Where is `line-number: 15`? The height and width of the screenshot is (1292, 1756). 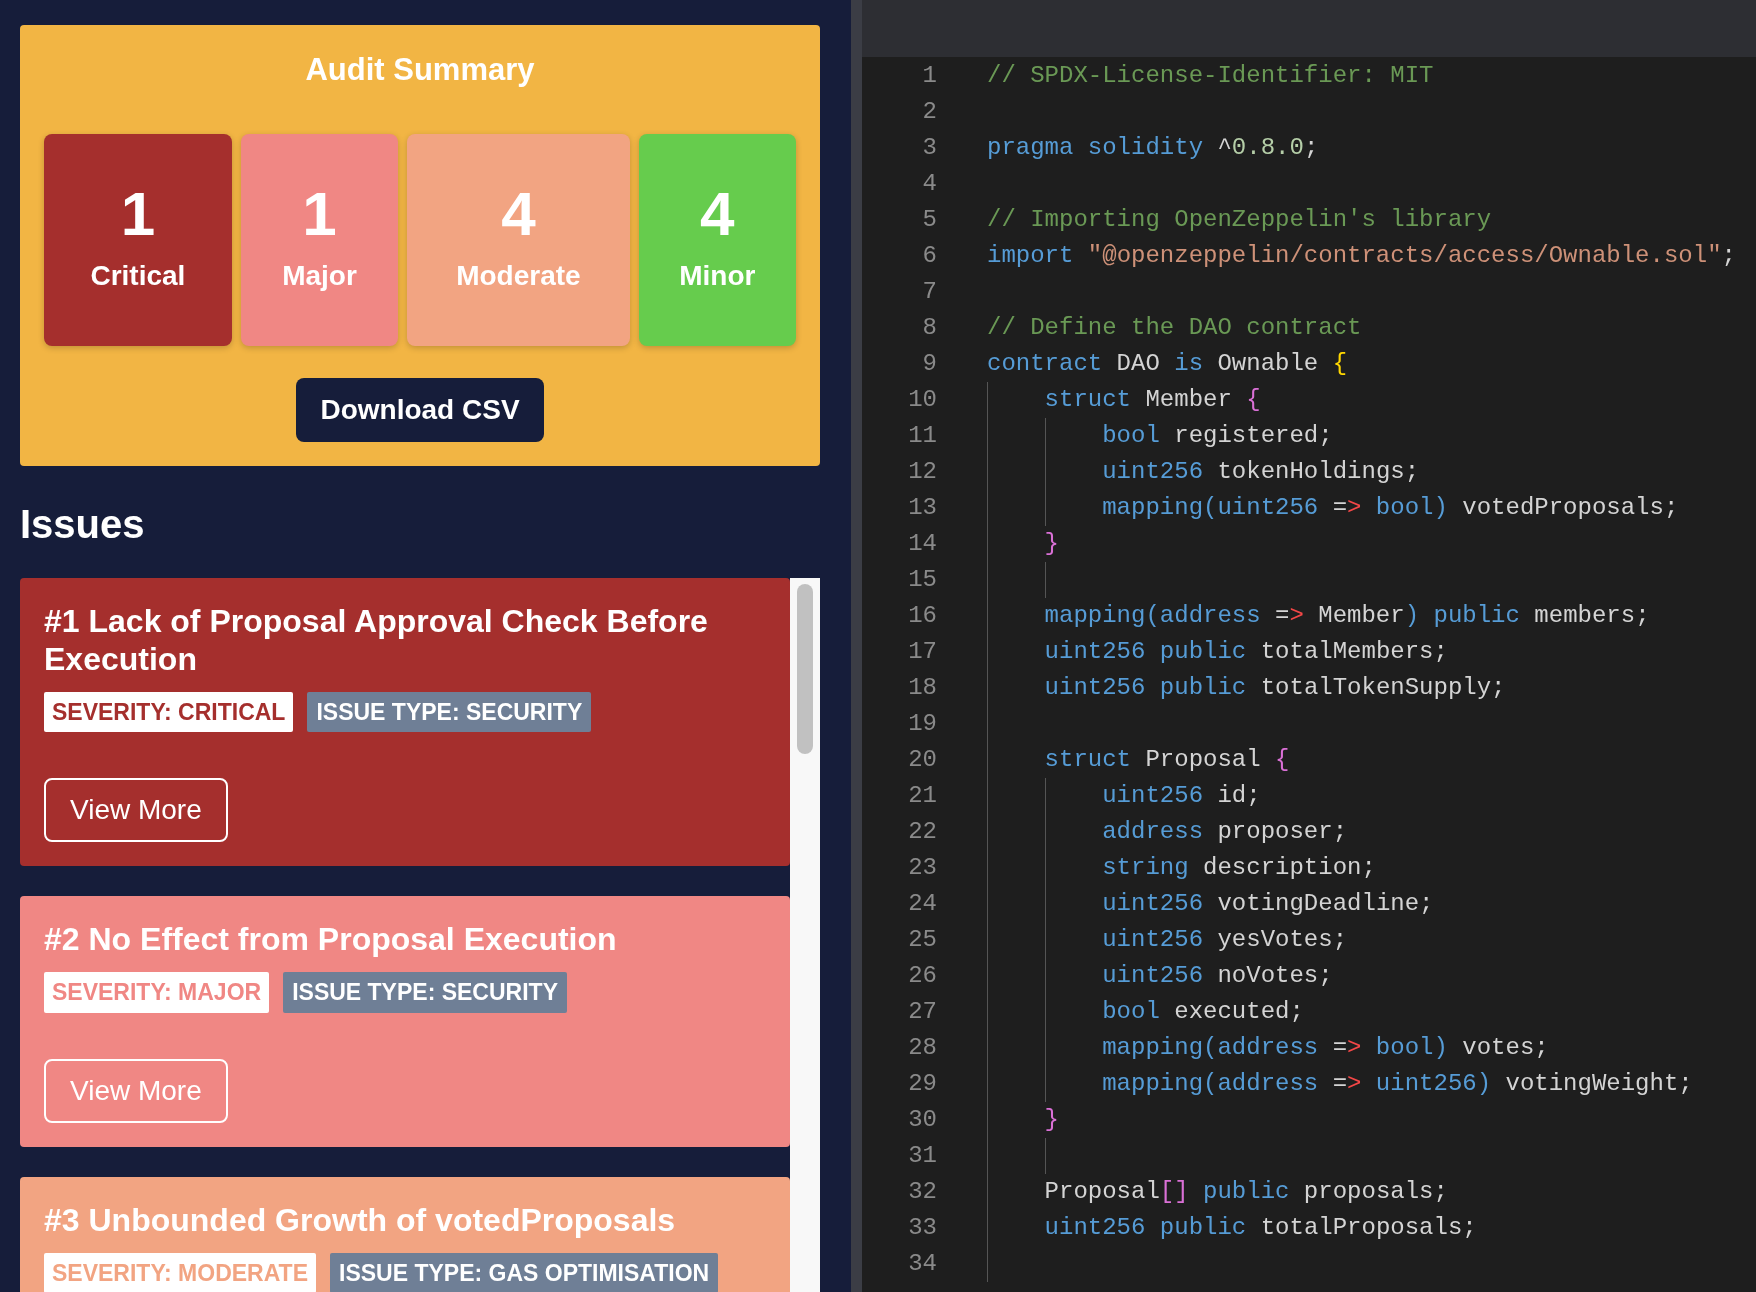 line-number: 15 is located at coordinates (922, 580).